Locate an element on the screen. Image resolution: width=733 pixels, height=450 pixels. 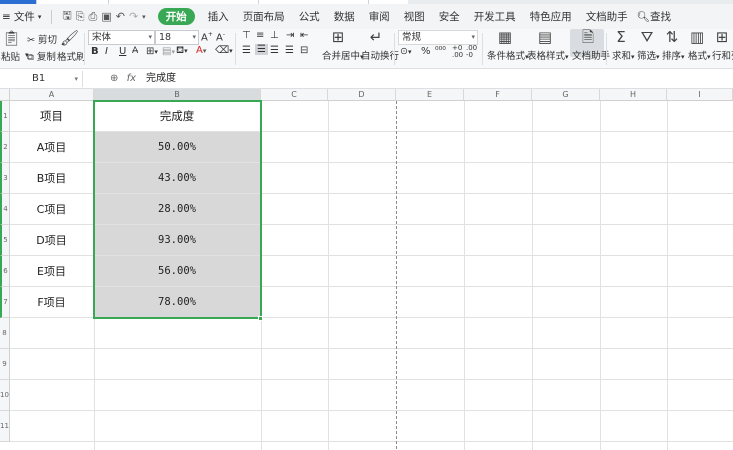
sort-label: 排序▾ is located at coordinates (673, 55).